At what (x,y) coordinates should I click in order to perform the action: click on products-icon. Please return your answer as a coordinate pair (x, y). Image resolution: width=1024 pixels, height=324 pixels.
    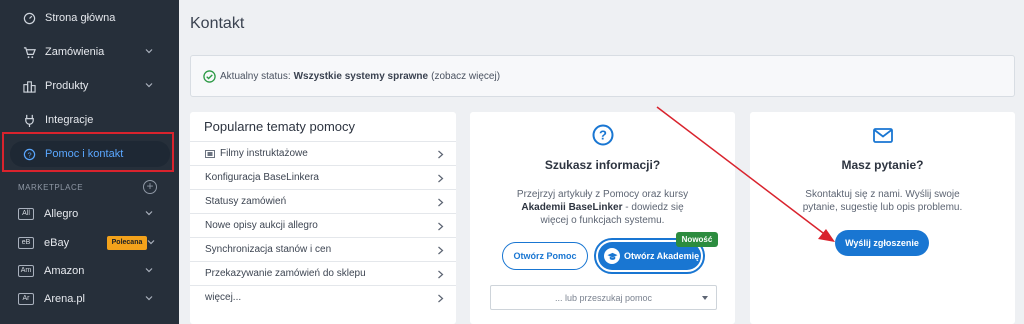
    Looking at the image, I should click on (29, 86).